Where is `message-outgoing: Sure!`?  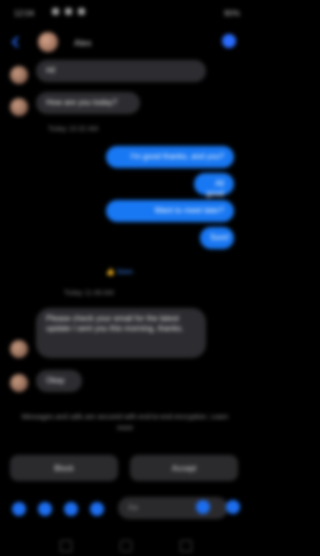 message-outgoing: Sure! is located at coordinates (217, 238).